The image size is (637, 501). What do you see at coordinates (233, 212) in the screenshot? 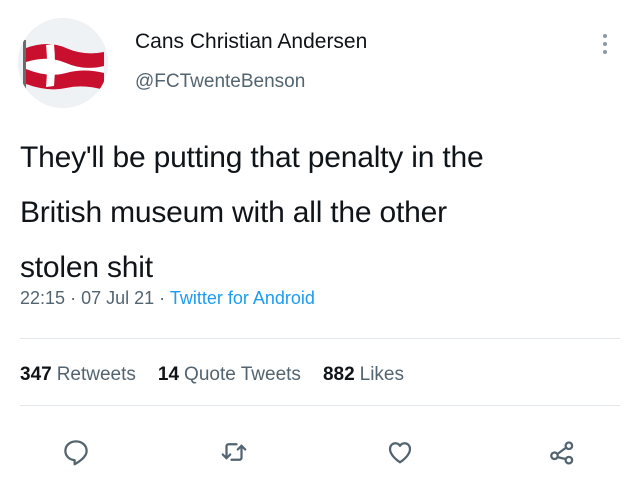
I see `tweet-text-line: British museum with all the other` at bounding box center [233, 212].